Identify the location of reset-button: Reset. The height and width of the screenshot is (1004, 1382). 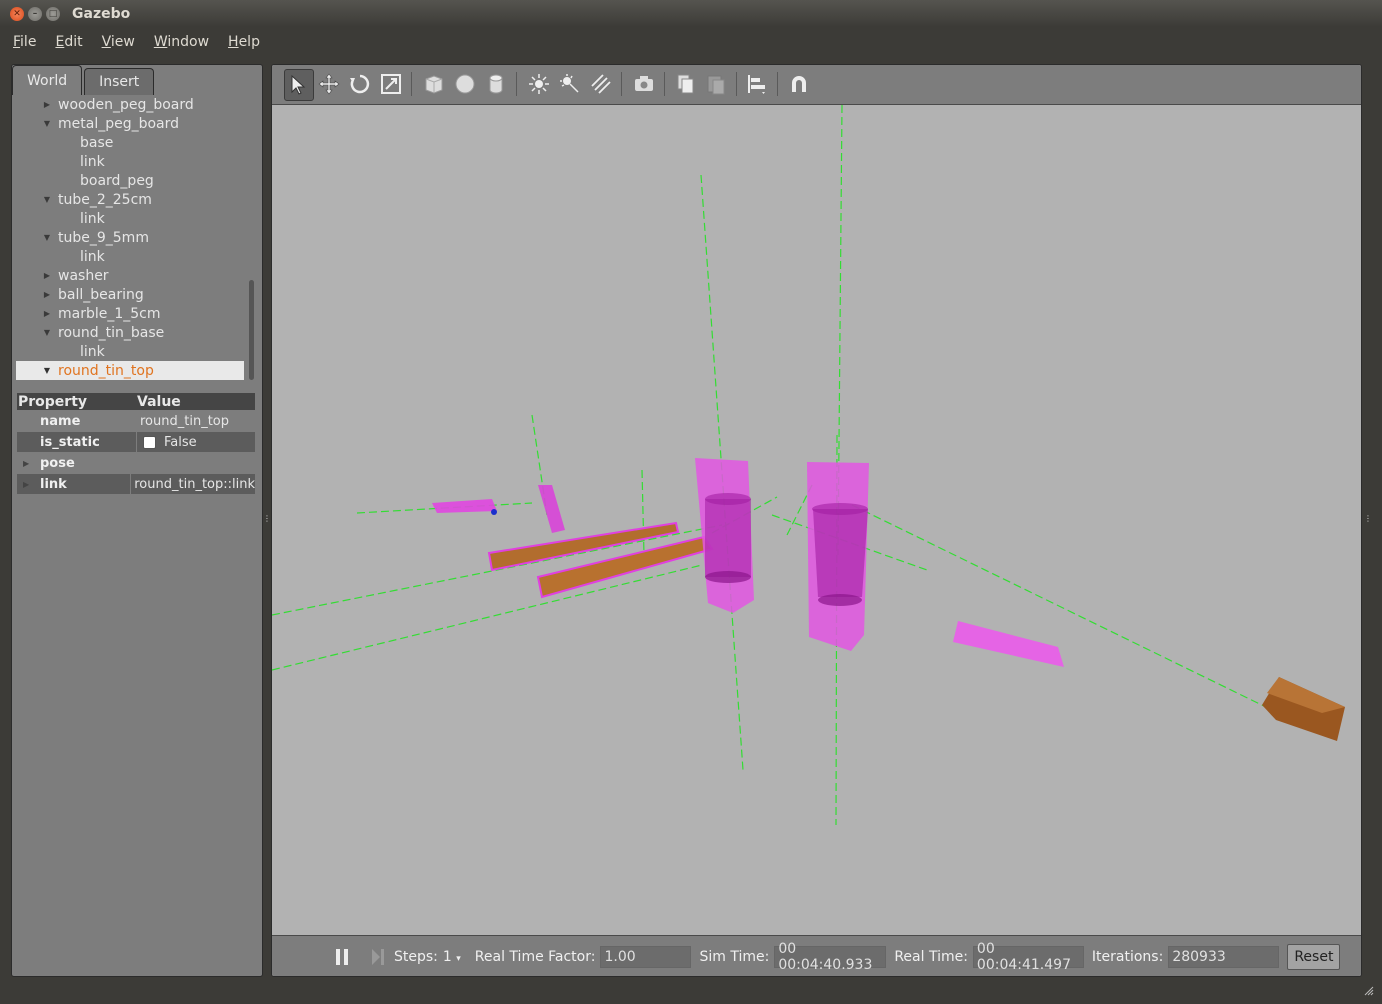
(1314, 956).